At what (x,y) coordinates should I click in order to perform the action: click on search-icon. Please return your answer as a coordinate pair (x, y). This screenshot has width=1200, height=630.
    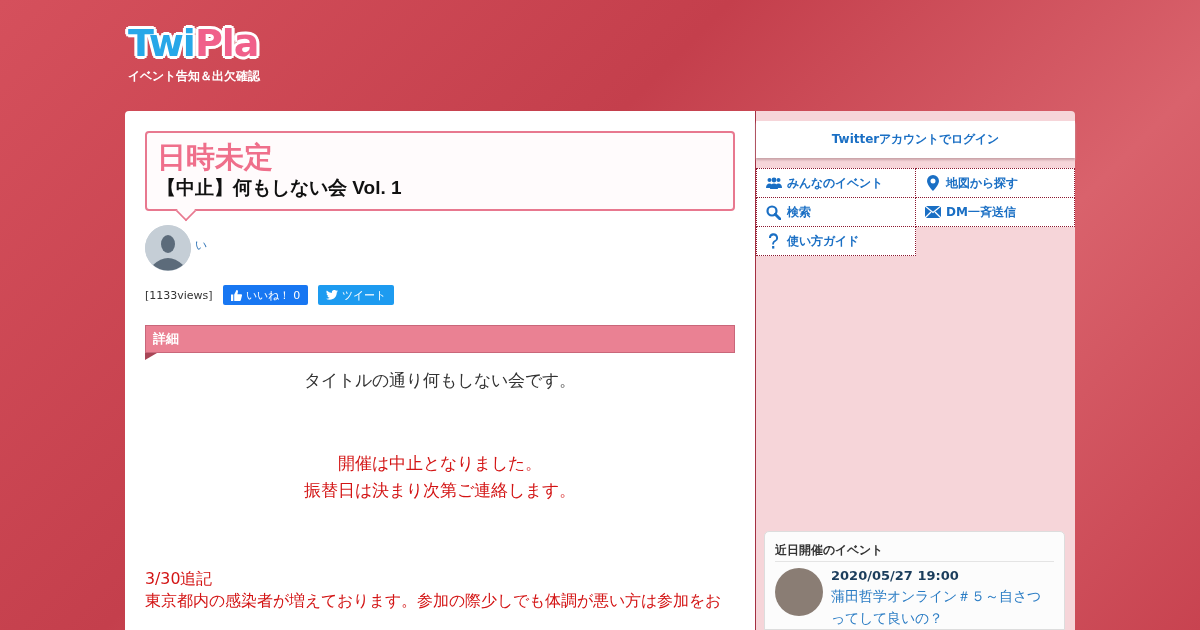
    Looking at the image, I should click on (773, 212).